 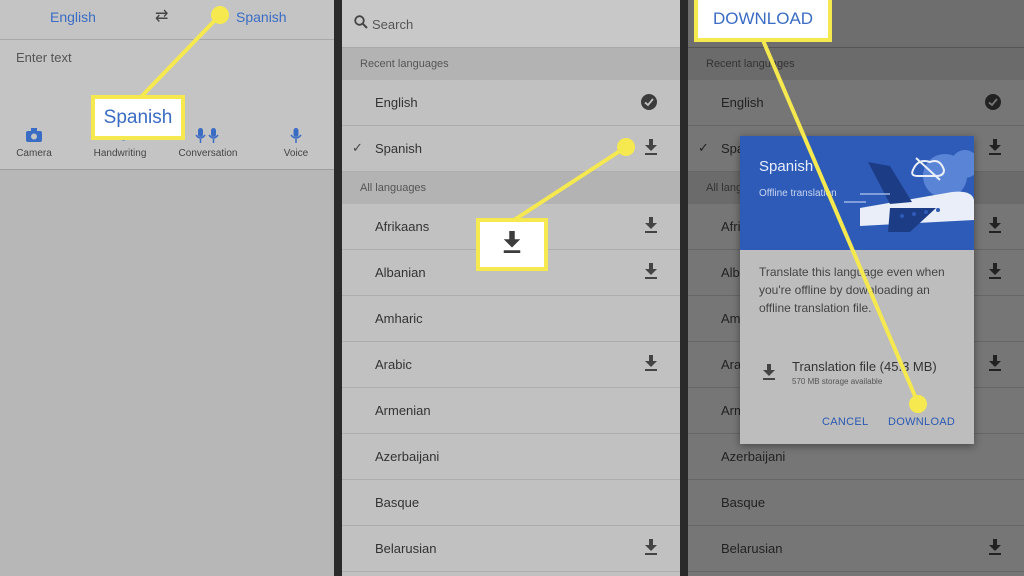 I want to click on cancel-button: CANCEL, so click(x=845, y=422).